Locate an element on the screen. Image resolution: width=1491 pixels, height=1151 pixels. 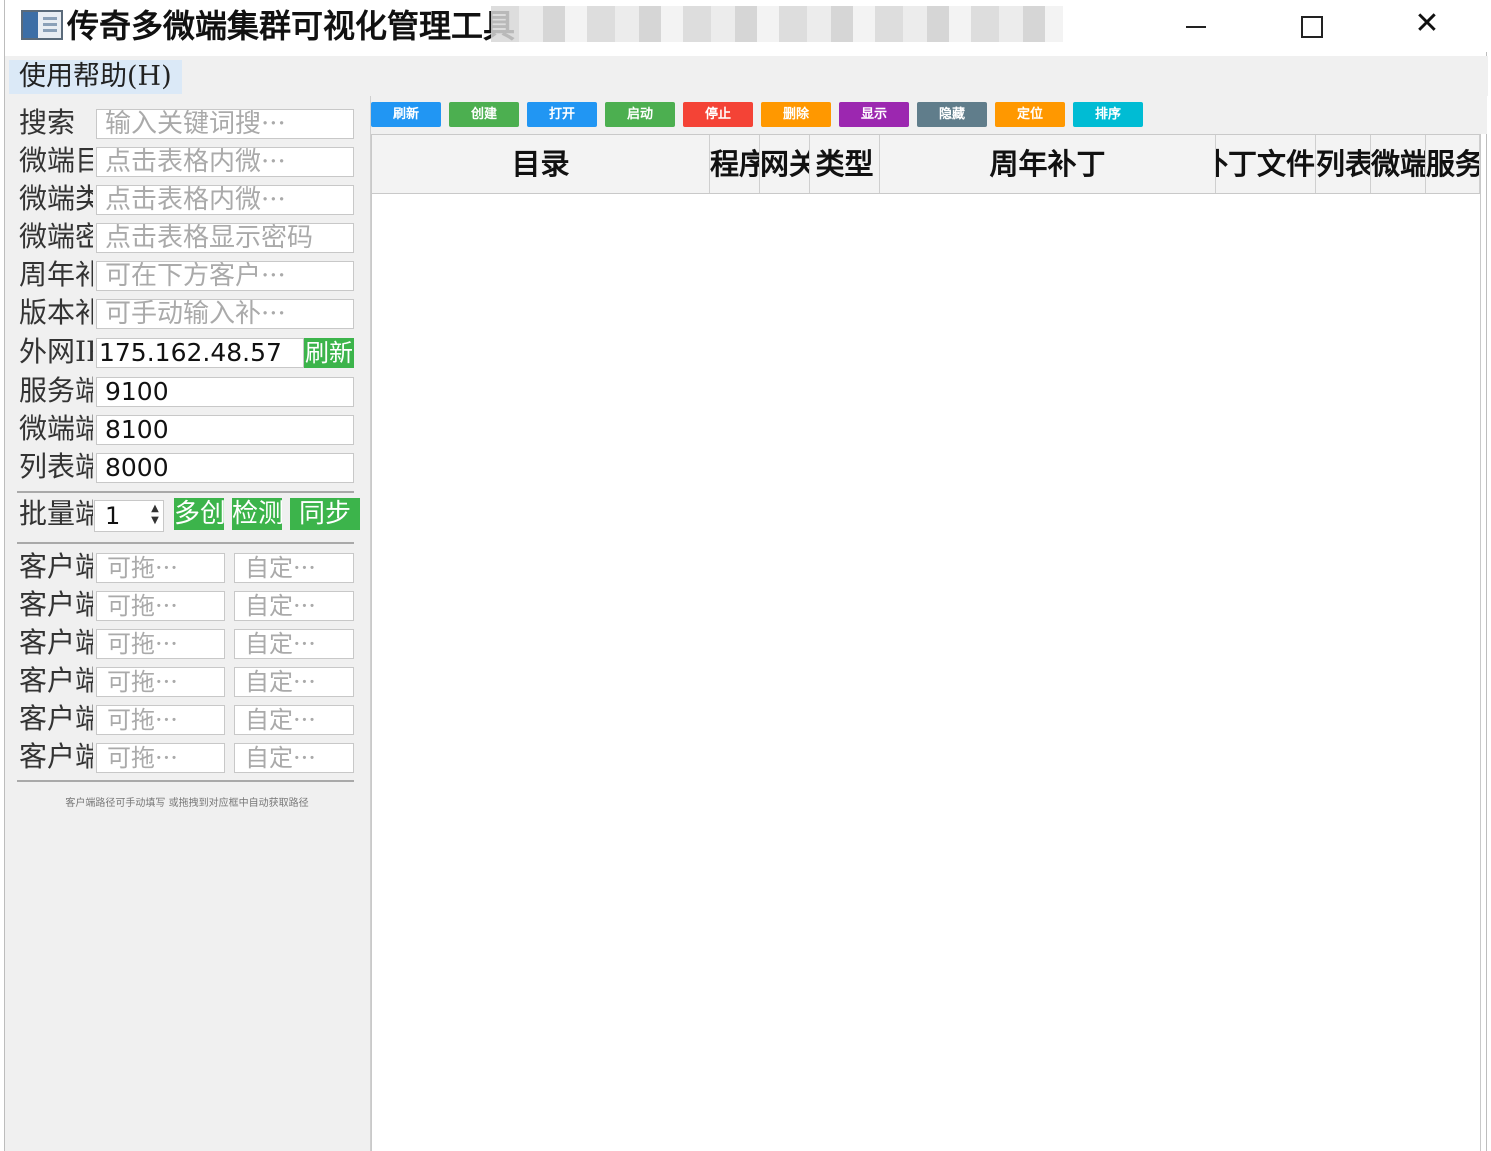
title-bar: 传奇多微端集群可视化管理工具 ✕ is located at coordinates (746, 26).